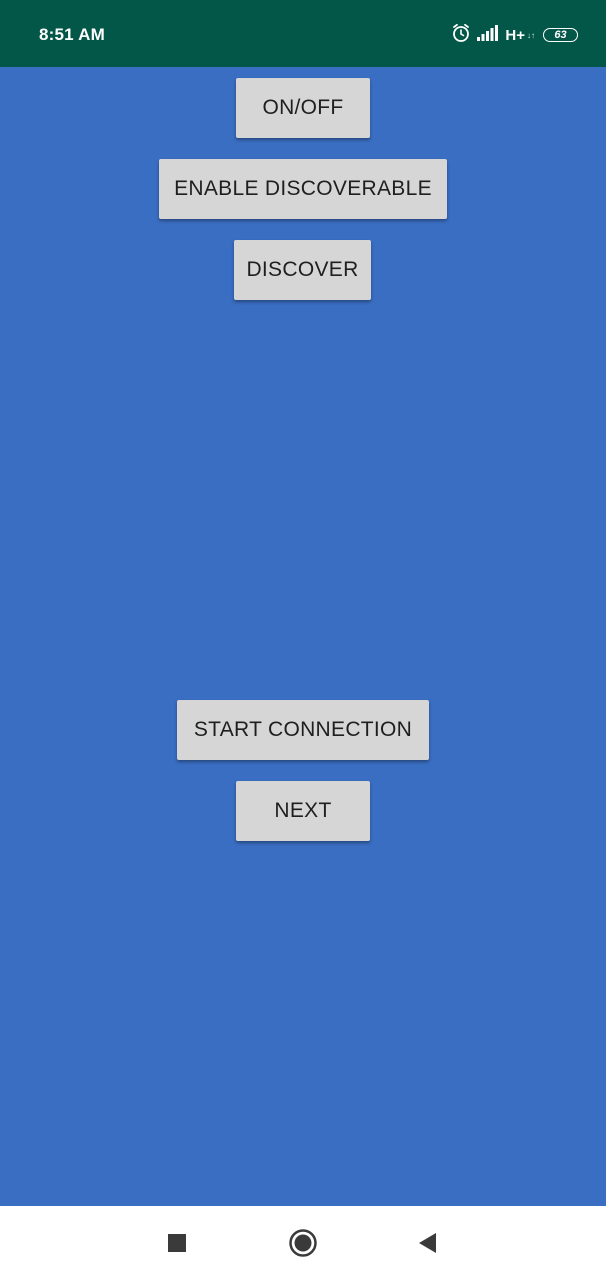 The width and height of the screenshot is (606, 1280). What do you see at coordinates (303, 189) in the screenshot?
I see `enable-discoverable-button: ENABLE DISCOVERABLE` at bounding box center [303, 189].